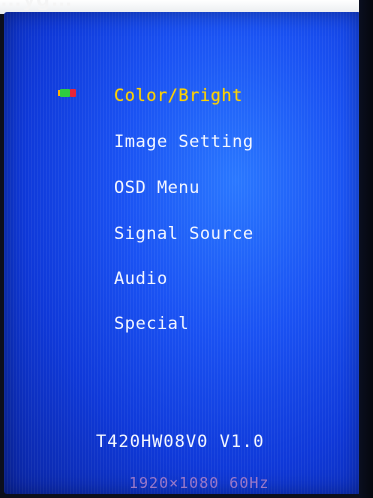 This screenshot has width=373, height=498. I want to click on menu-item-image-setting: Image Setting, so click(184, 142).